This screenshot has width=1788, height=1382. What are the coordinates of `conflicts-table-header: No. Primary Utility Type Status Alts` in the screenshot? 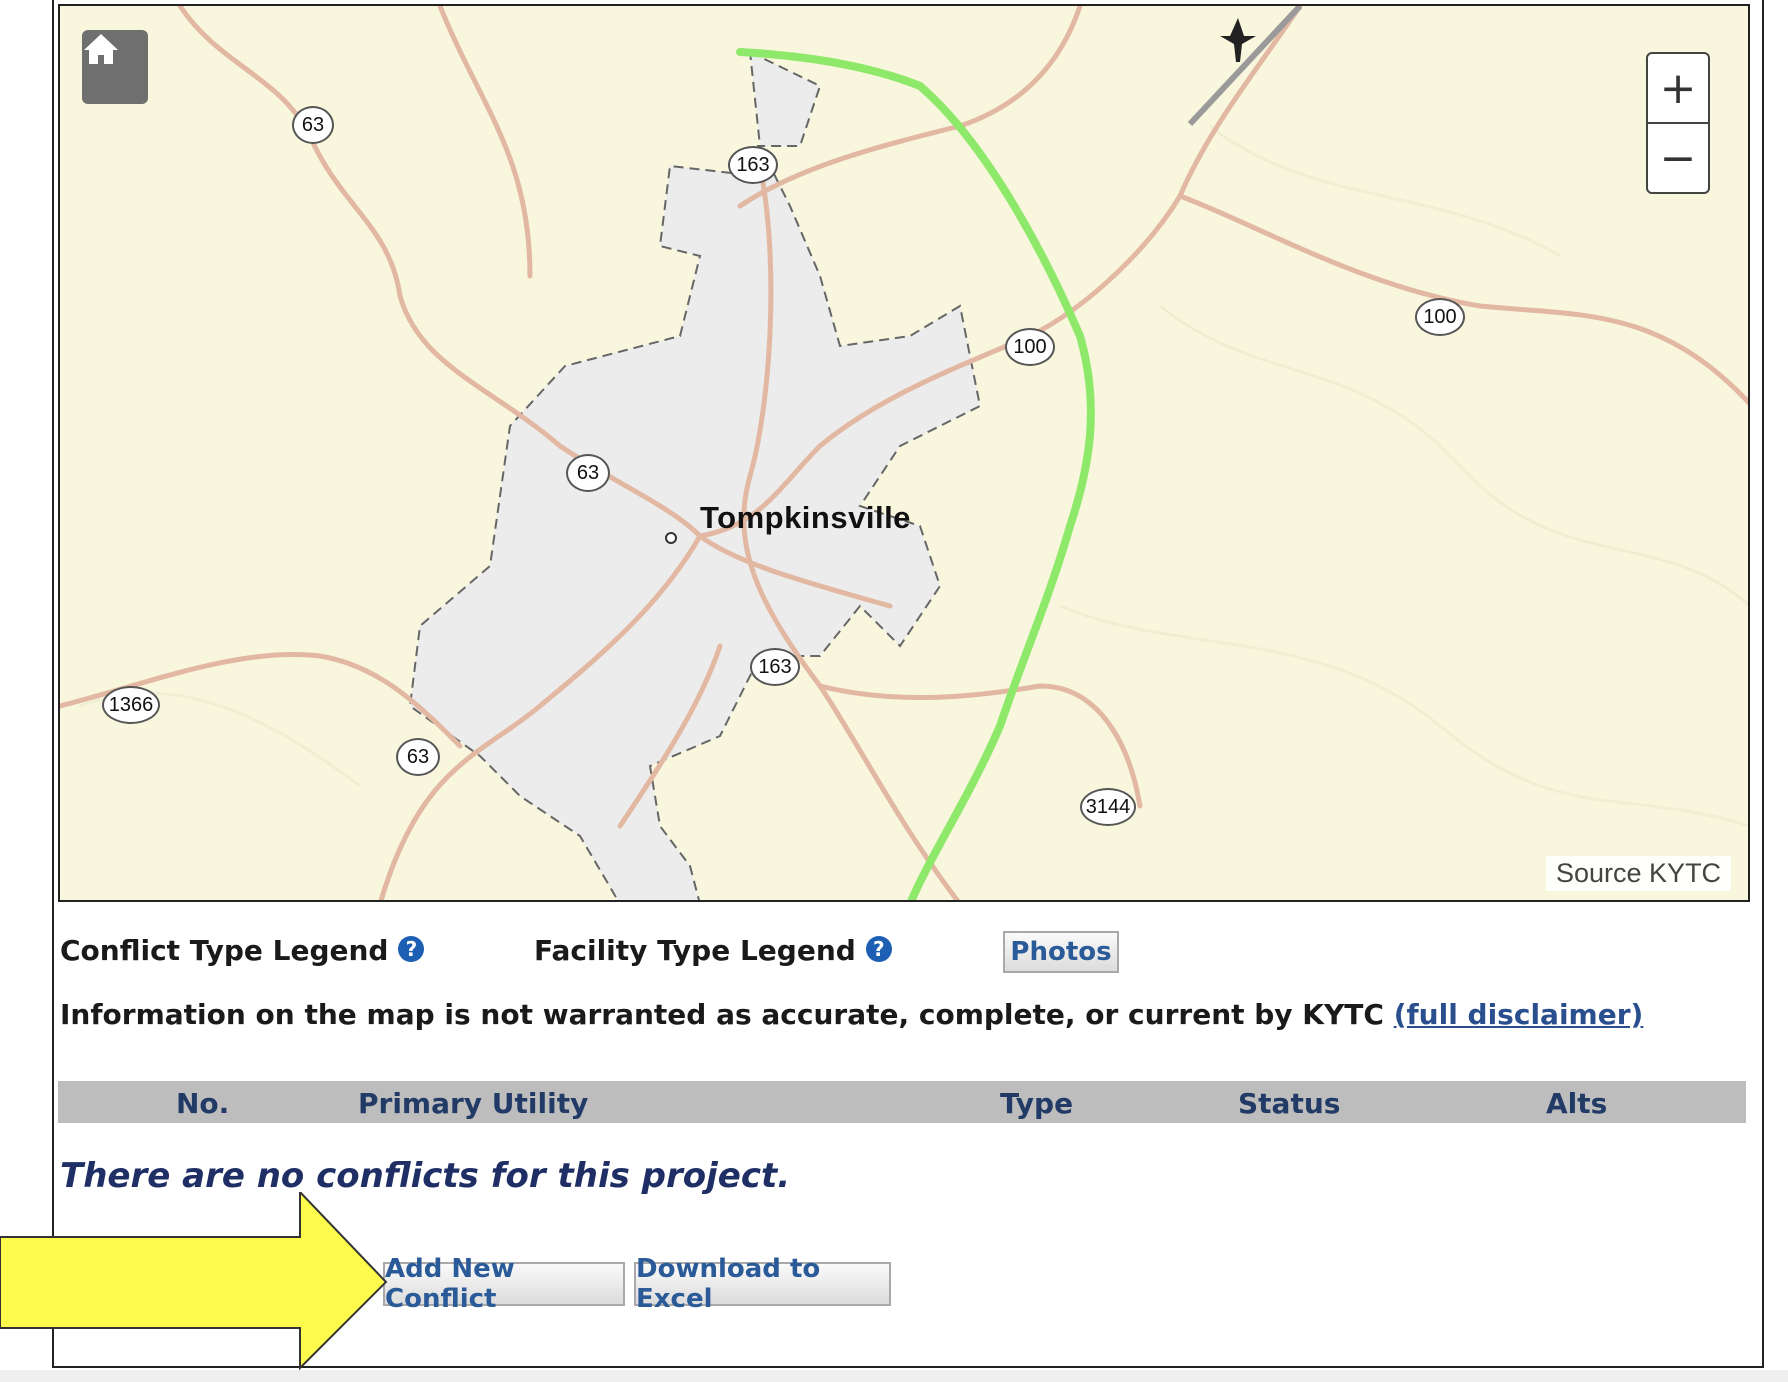 It's located at (902, 1102).